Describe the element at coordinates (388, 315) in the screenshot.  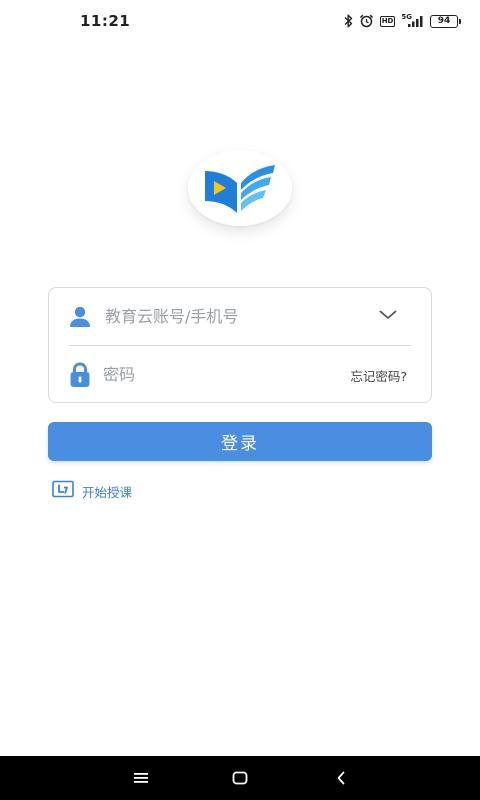
I see `chevron-down-icon` at that location.